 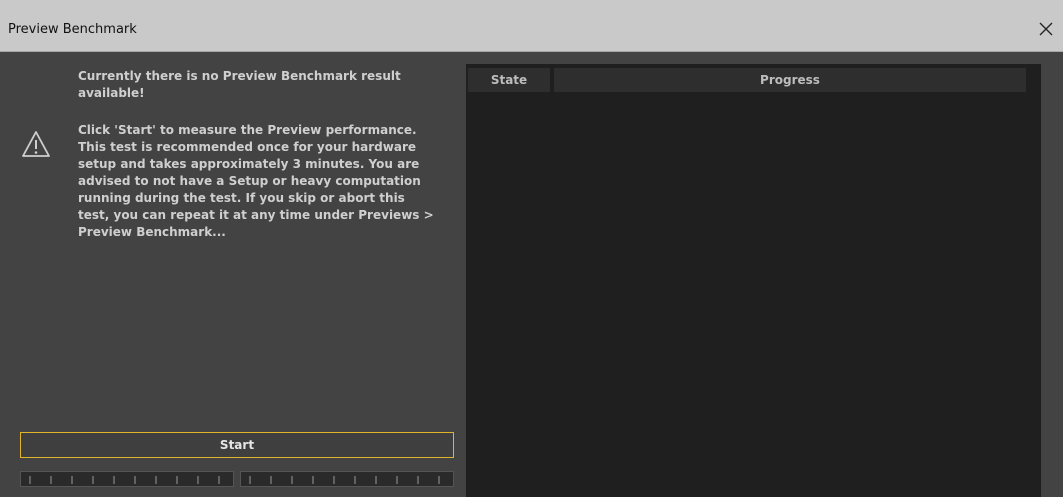 I want to click on table-header: State Progress, so click(x=747, y=80).